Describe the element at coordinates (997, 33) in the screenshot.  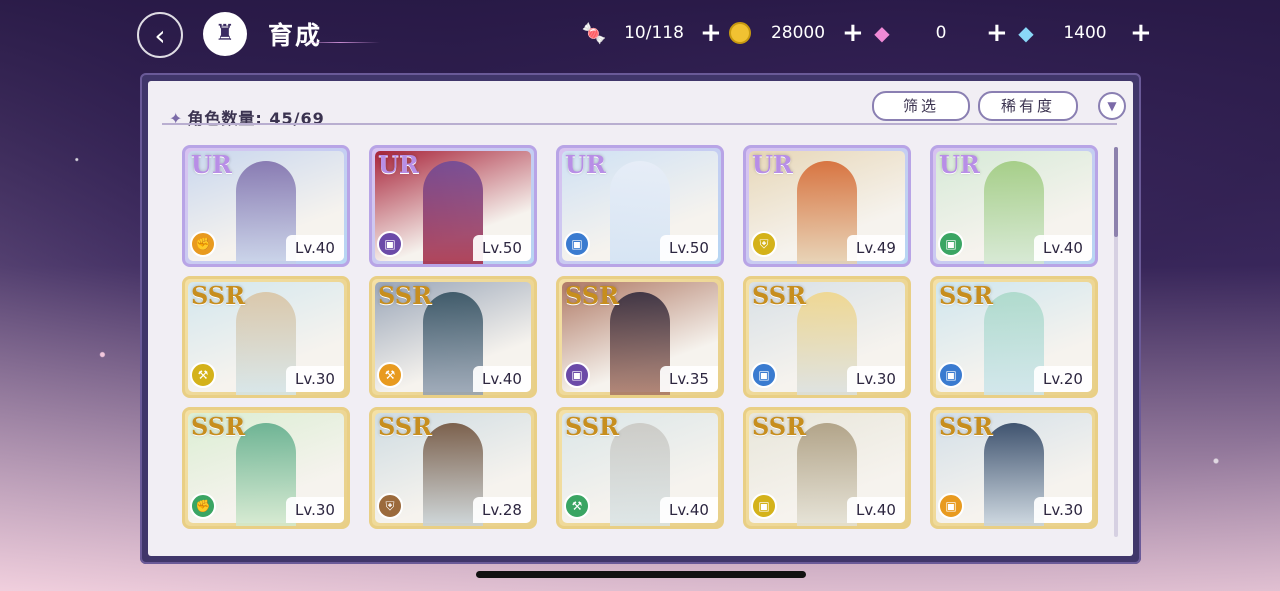
I see `add-pink-gem-button: +` at that location.